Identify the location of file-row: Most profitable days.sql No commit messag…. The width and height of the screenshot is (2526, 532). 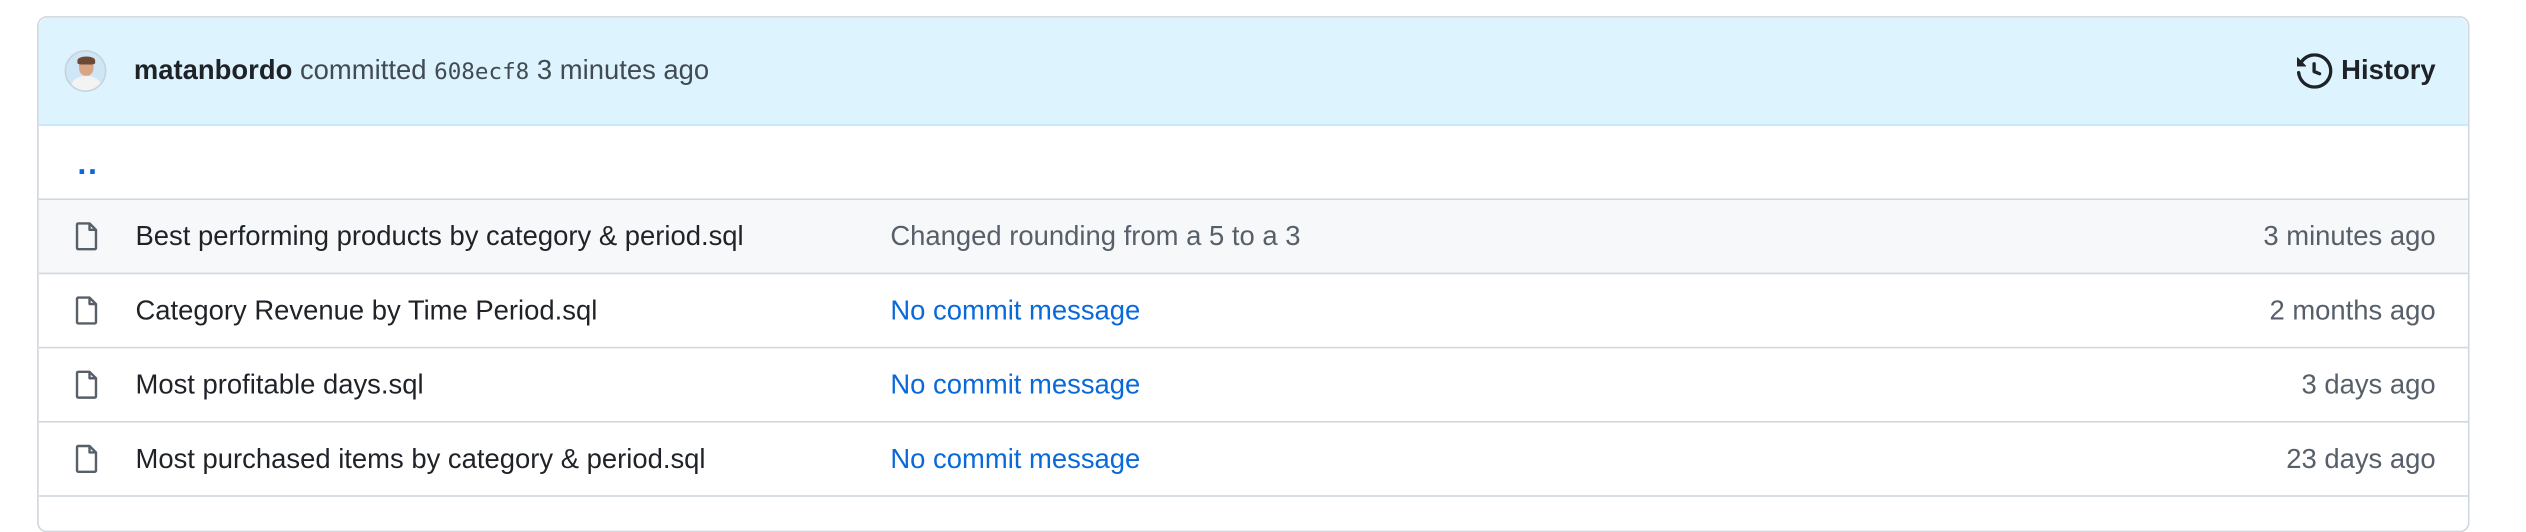
(1253, 385).